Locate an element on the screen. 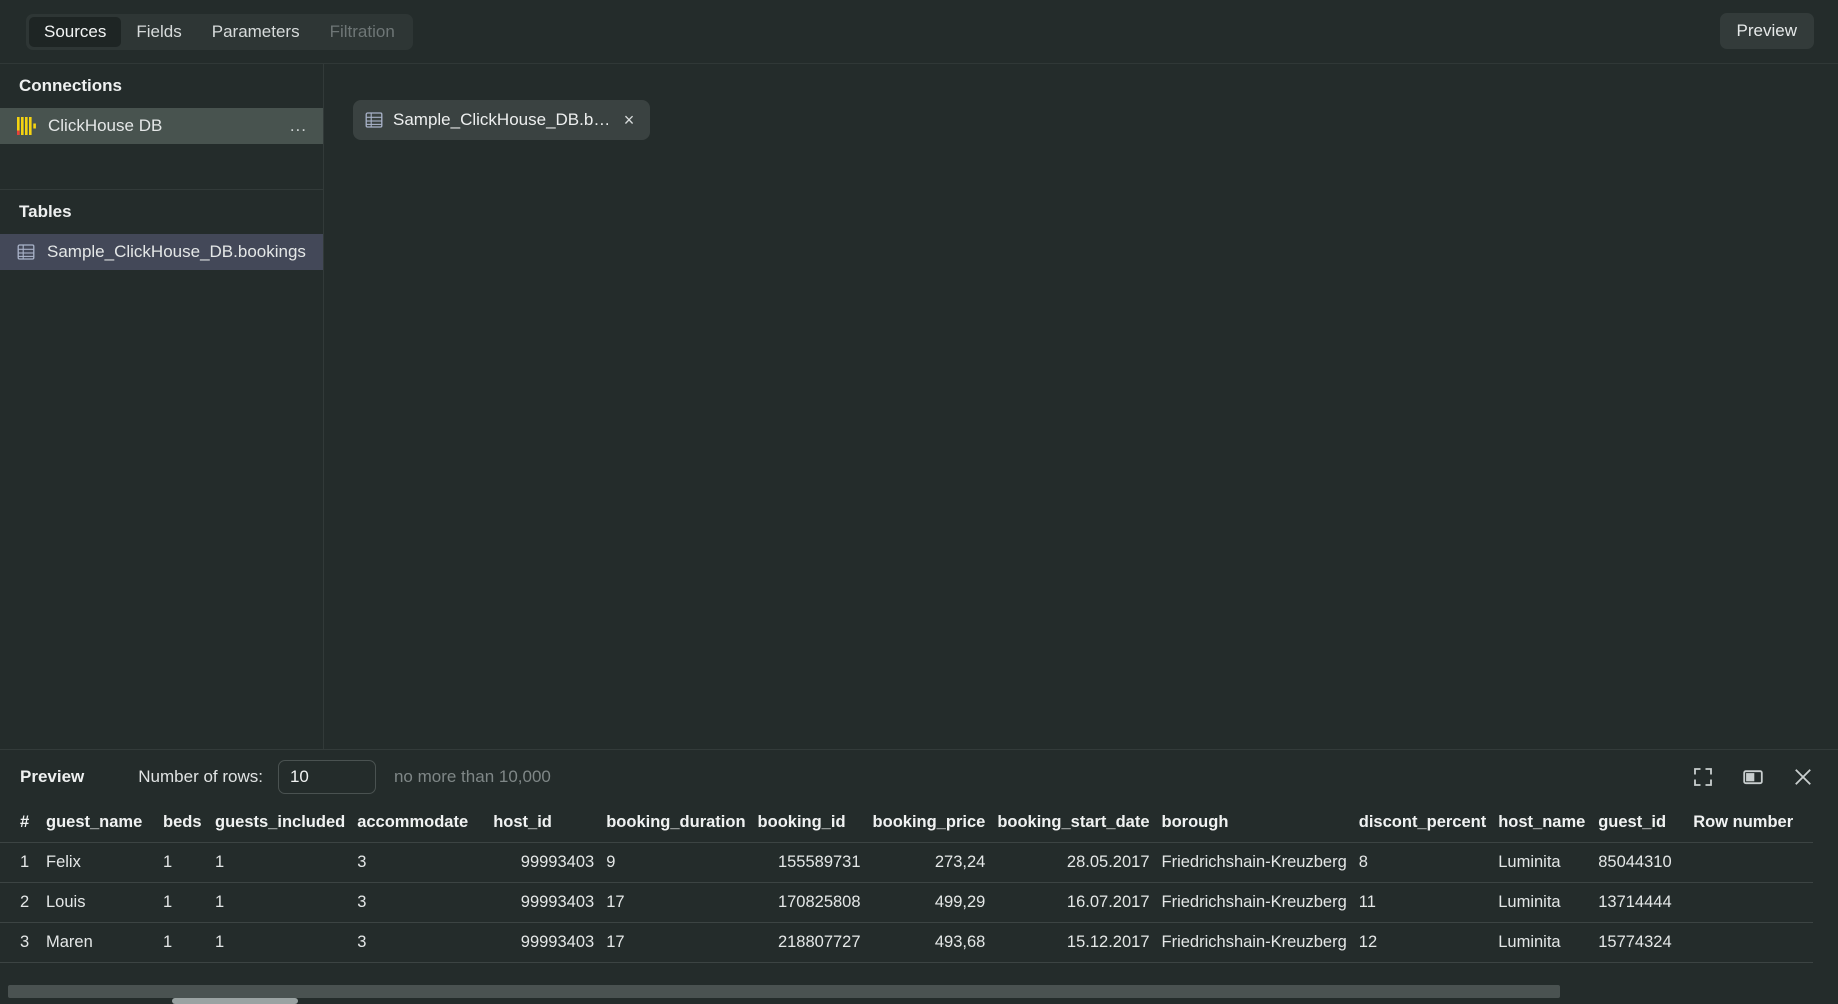 The width and height of the screenshot is (1838, 1004). panel-layout-icon is located at coordinates (1753, 777).